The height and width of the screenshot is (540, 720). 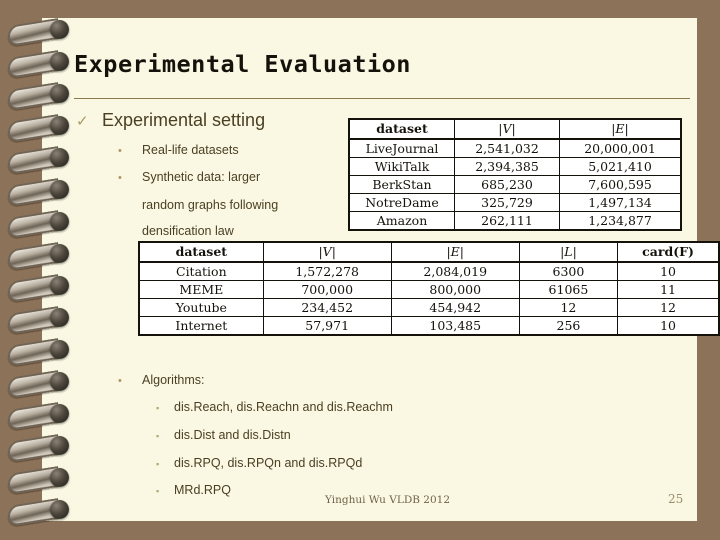 What do you see at coordinates (455, 271) in the screenshot?
I see `cell-edges: 2,084,019` at bounding box center [455, 271].